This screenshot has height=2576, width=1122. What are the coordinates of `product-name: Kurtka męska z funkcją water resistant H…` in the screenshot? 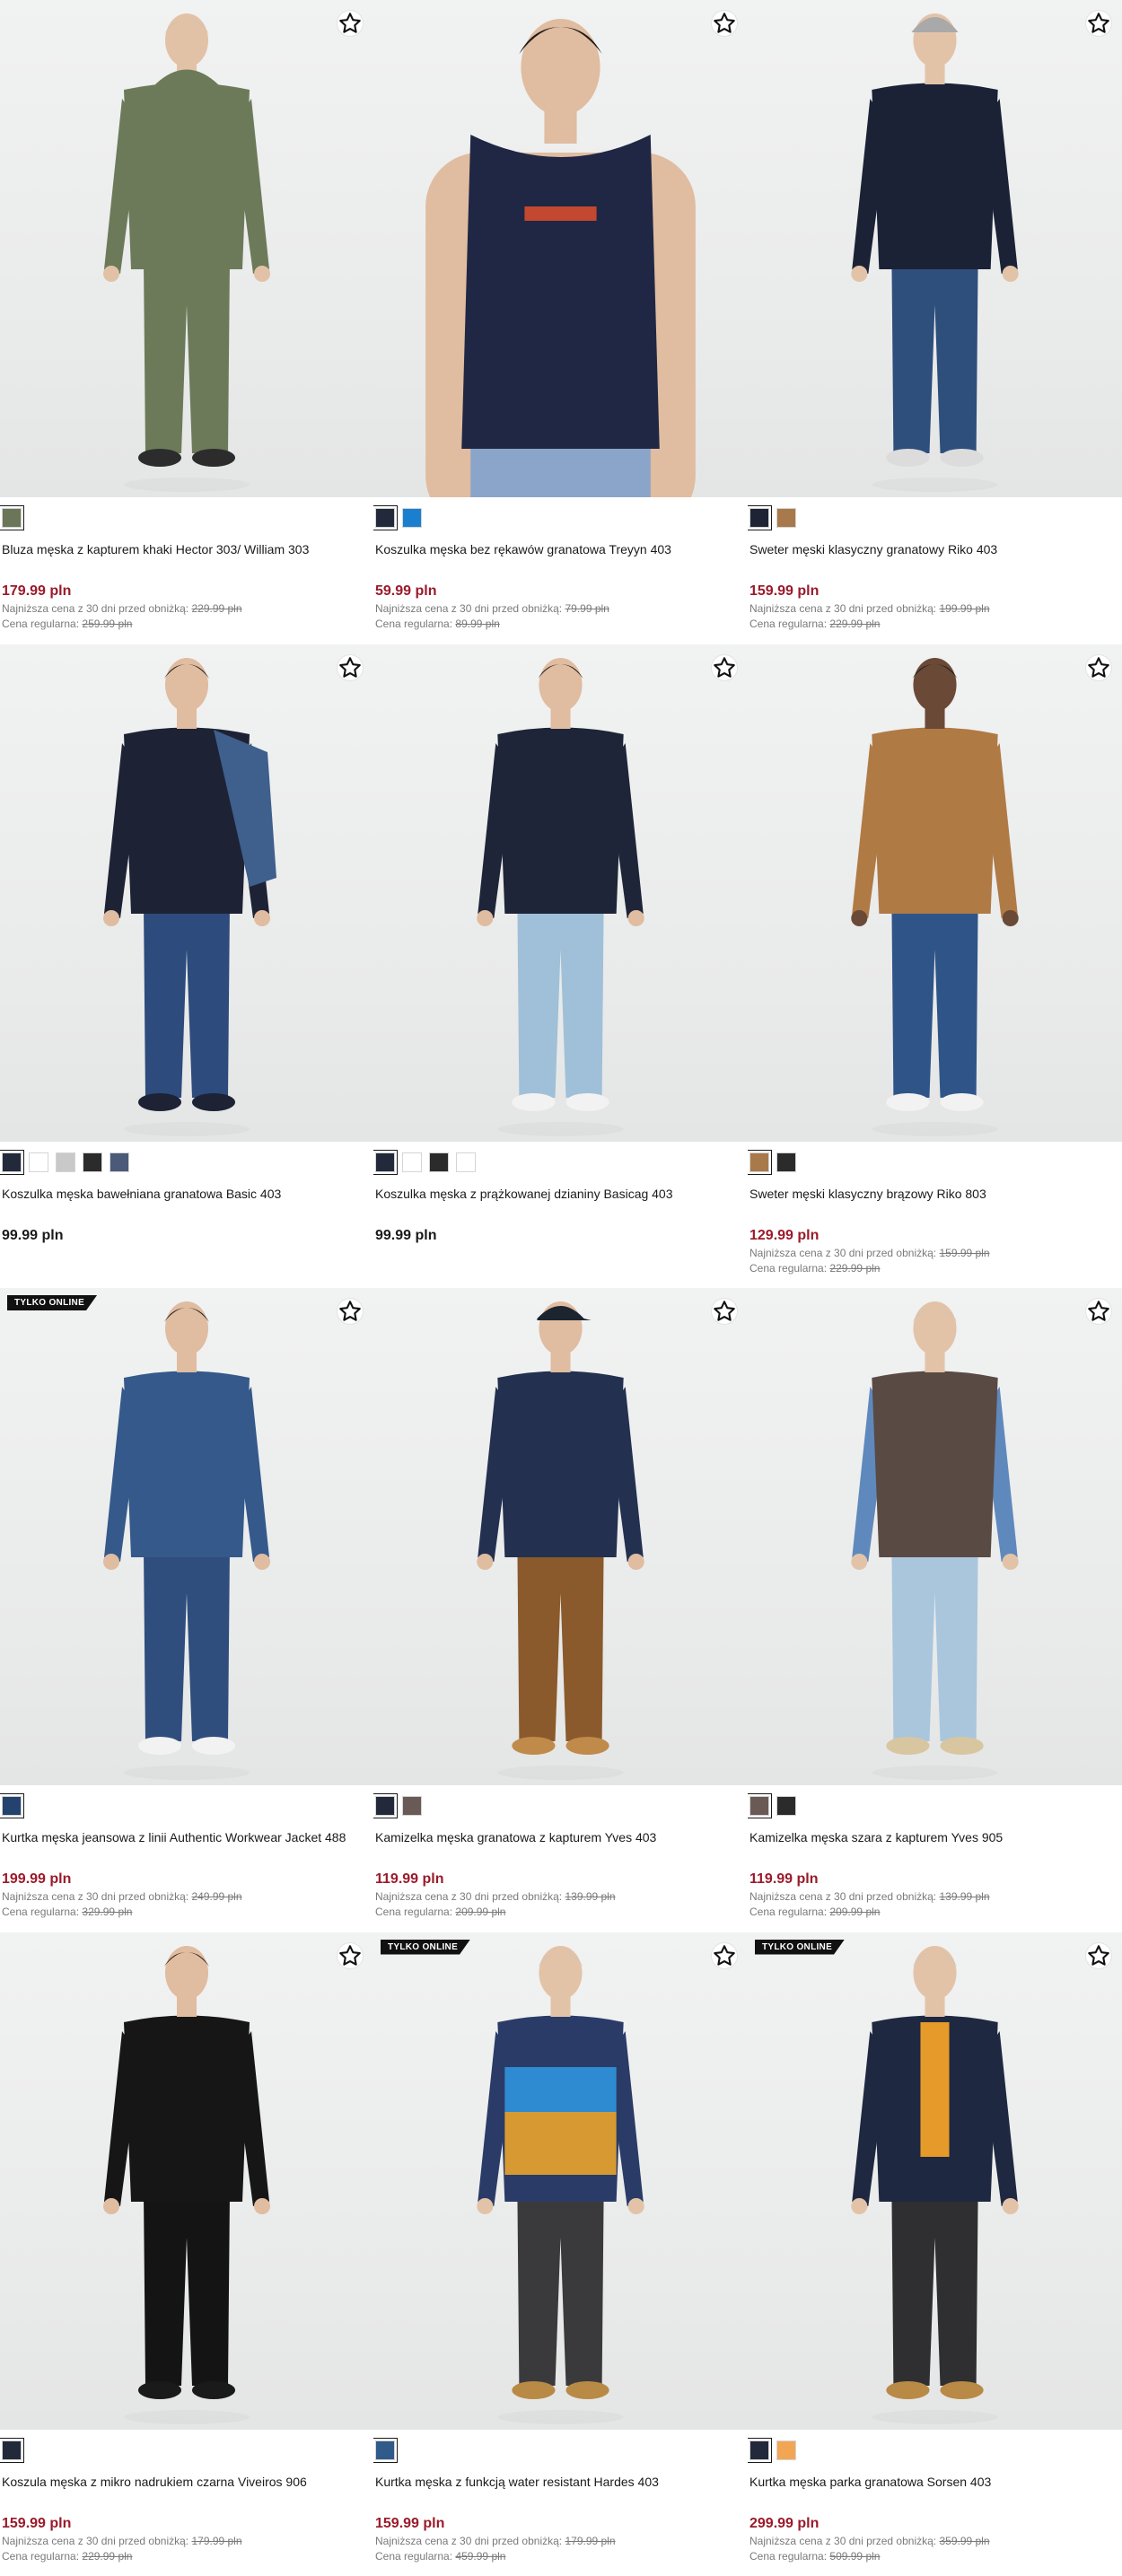 It's located at (560, 2483).